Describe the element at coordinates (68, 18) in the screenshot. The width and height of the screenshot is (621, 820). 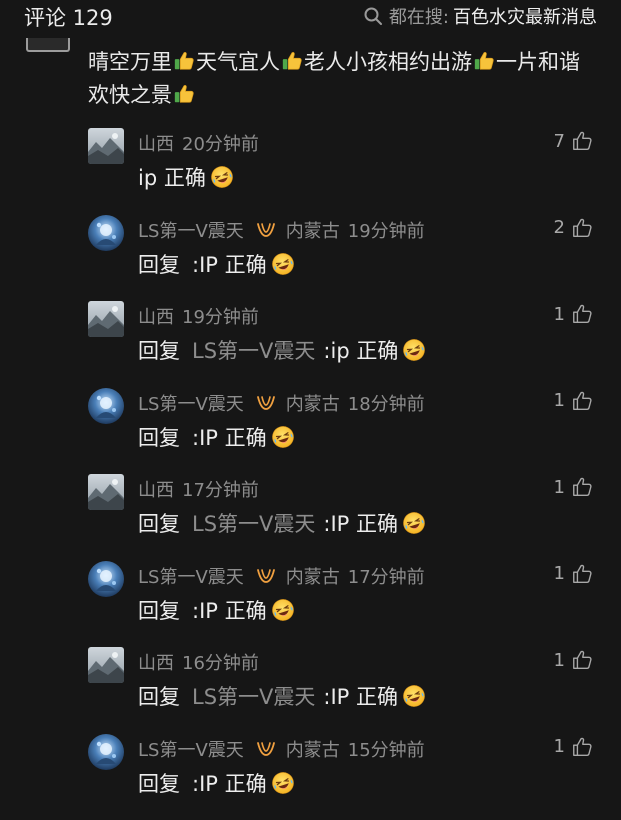
I see `comment-count-title: 评论 129` at that location.